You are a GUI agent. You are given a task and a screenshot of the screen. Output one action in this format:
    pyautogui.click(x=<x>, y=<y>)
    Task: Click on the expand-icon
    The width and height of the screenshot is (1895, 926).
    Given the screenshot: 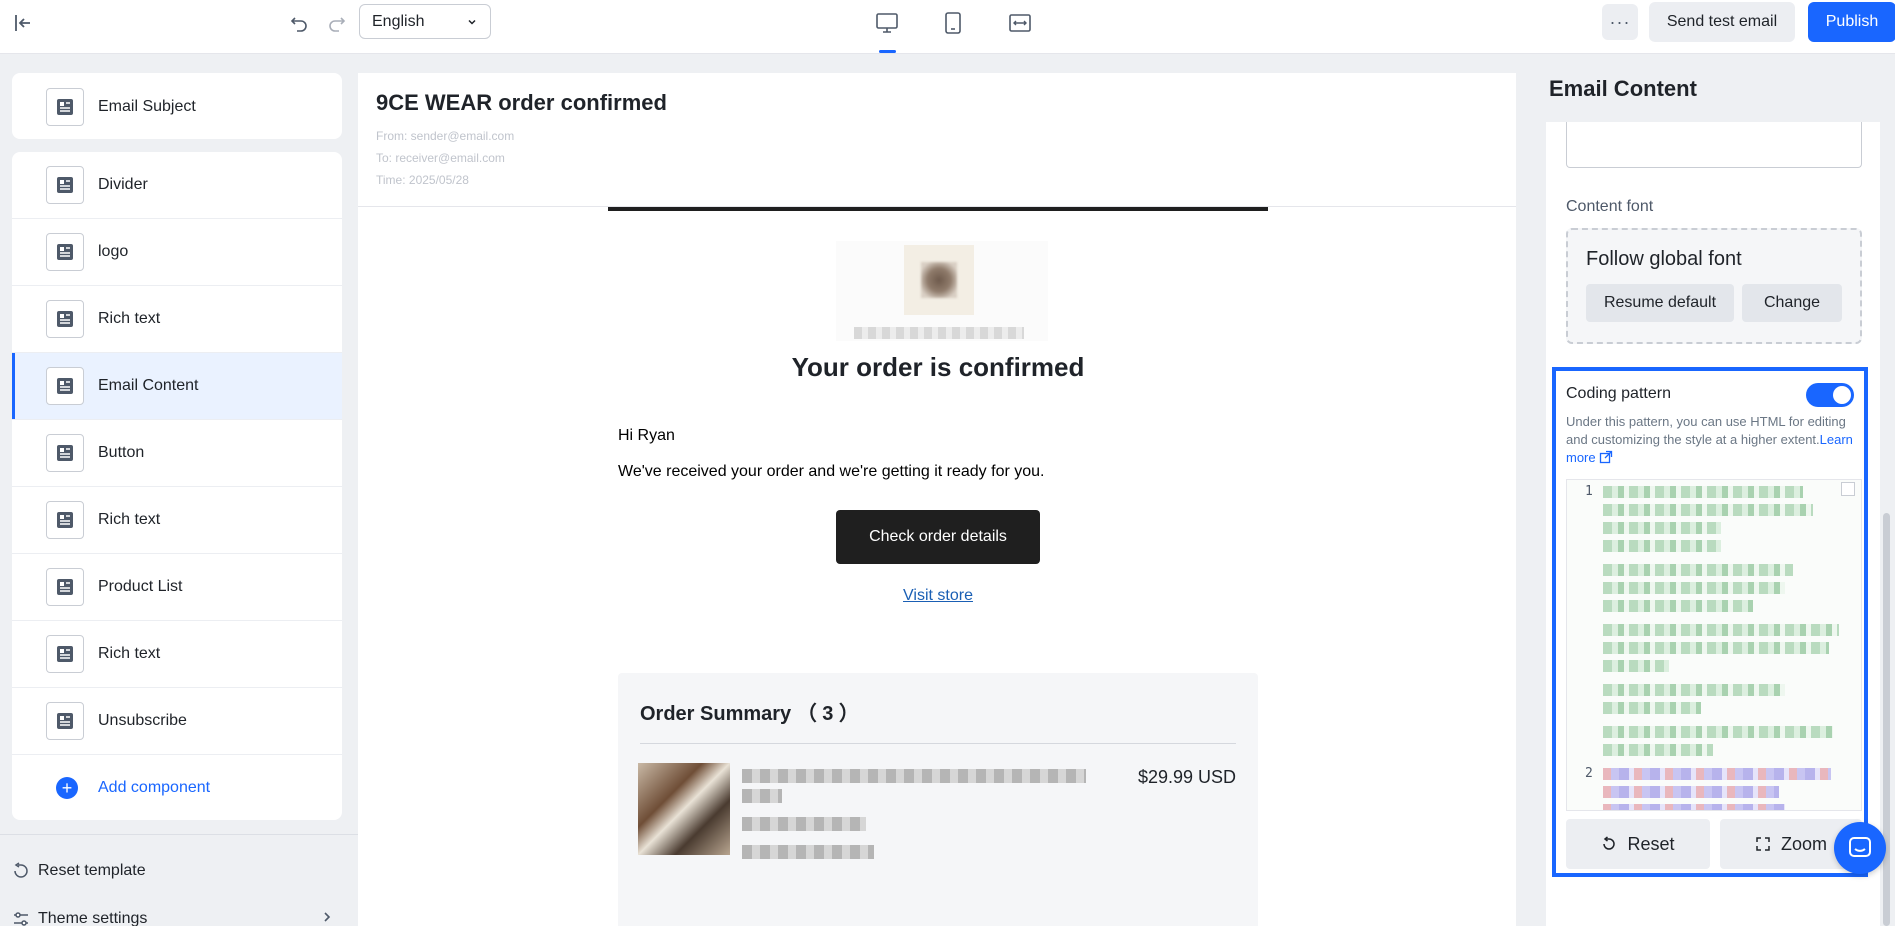 What is the action you would take?
    pyautogui.click(x=1763, y=844)
    